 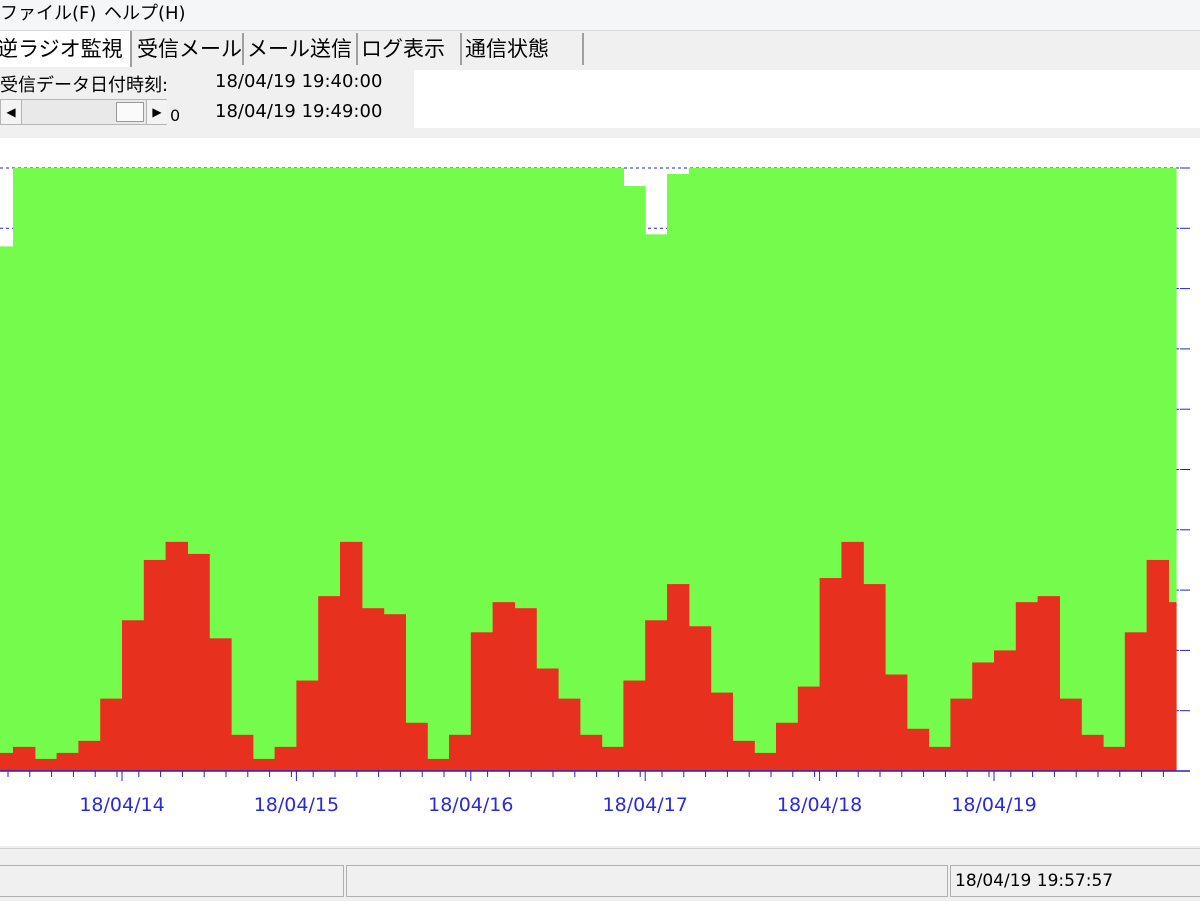 I want to click on x-tick-label: 18/04/16, so click(x=470, y=805).